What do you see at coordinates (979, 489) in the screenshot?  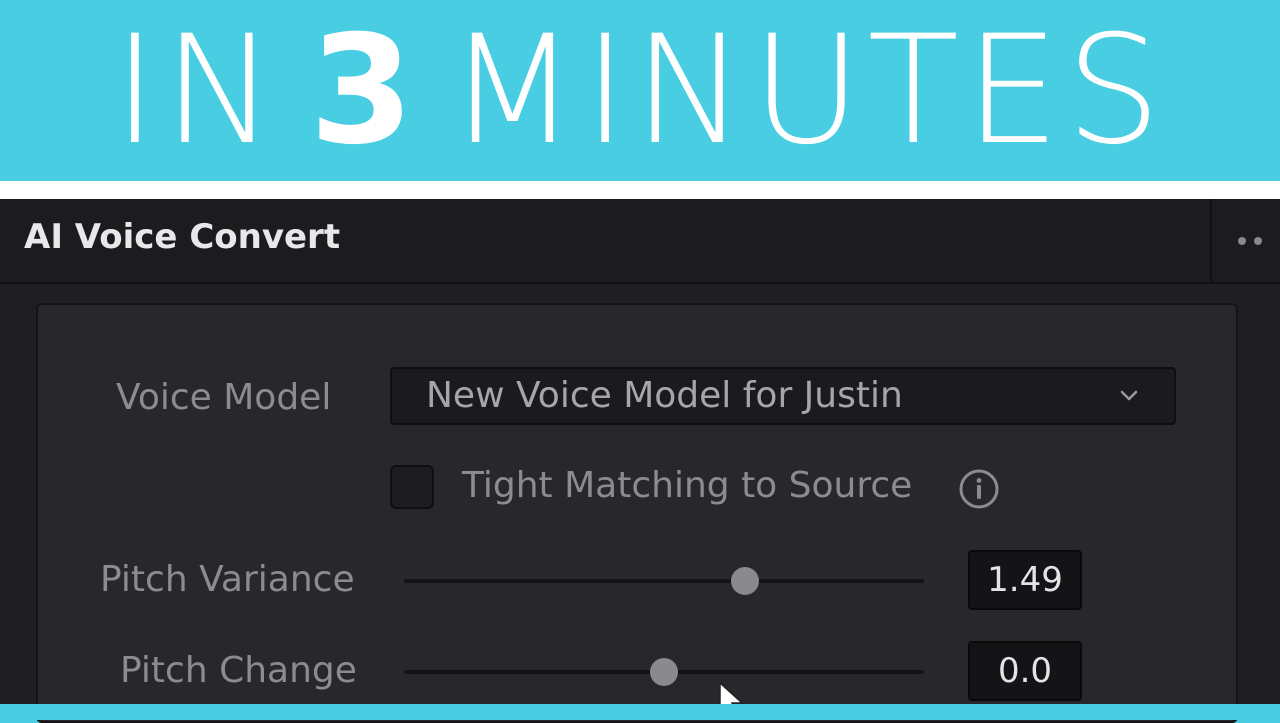 I see `info-icon` at bounding box center [979, 489].